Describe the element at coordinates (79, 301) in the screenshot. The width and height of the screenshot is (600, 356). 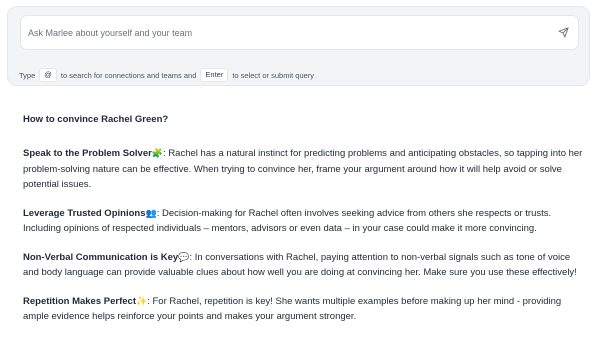
I see `tip-title: Repetition Makes Perfect` at that location.